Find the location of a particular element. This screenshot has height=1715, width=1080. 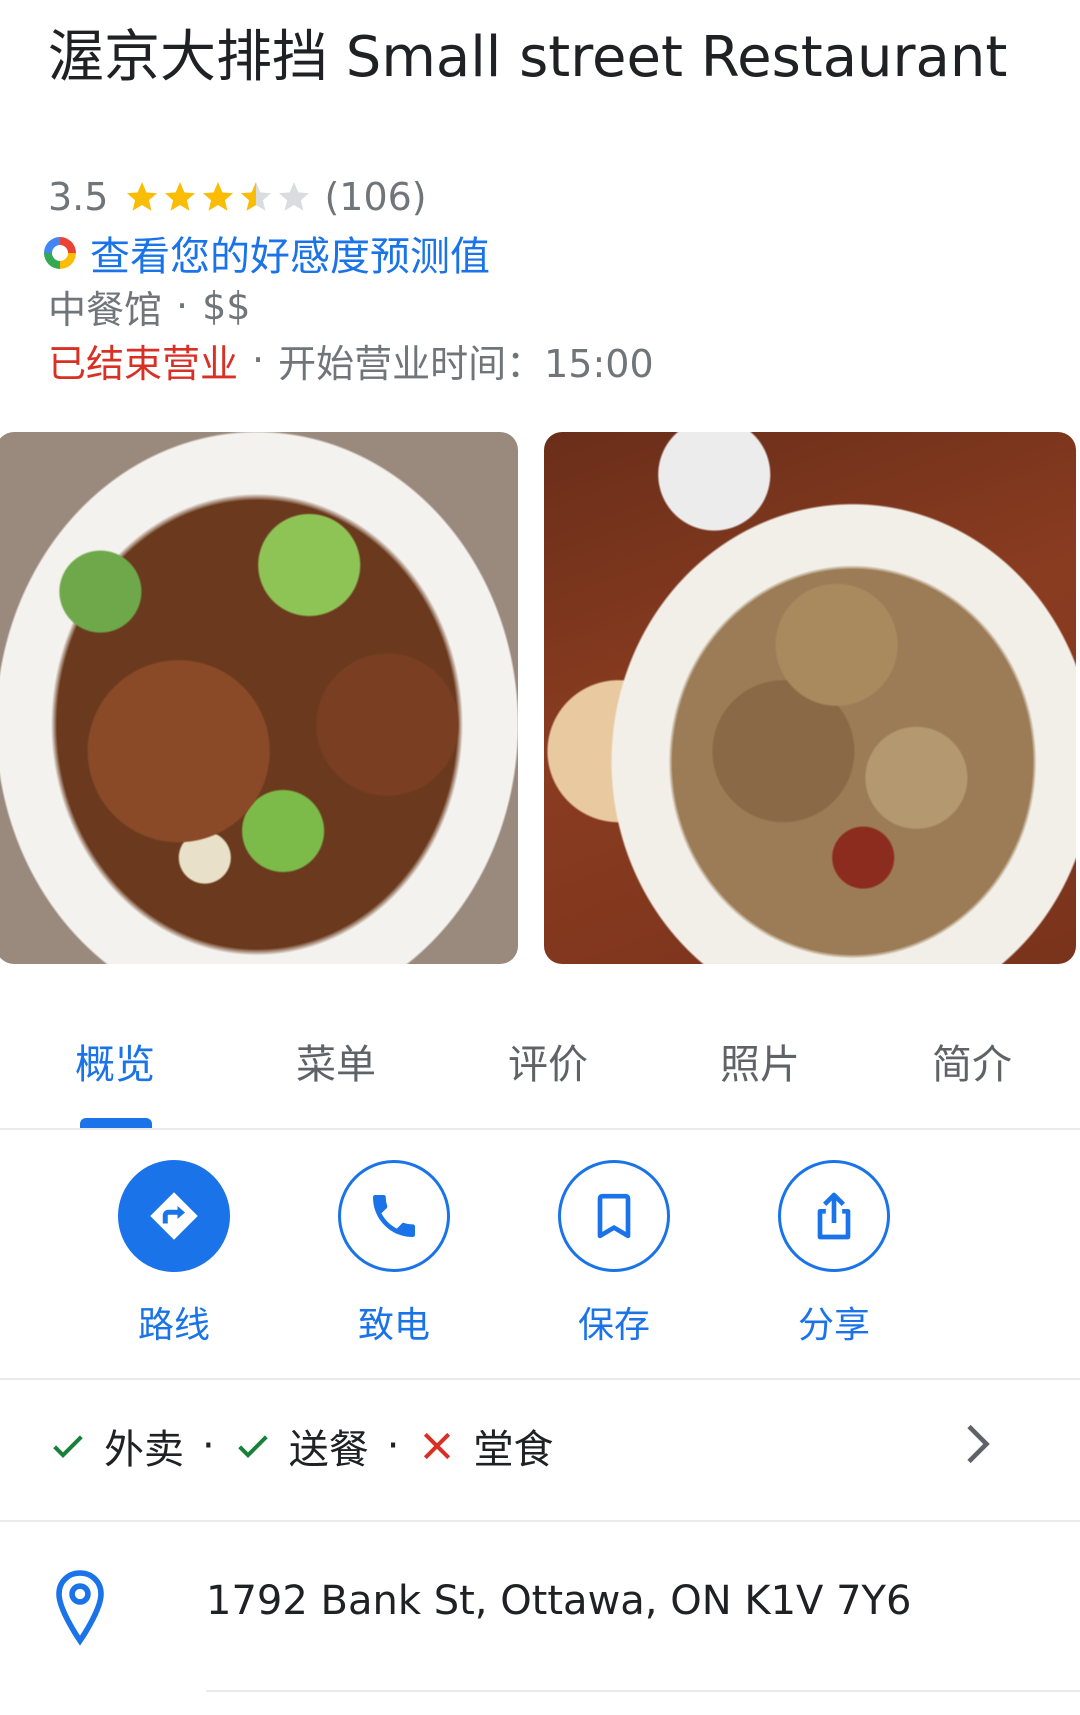

star-half-icon is located at coordinates (256, 196).